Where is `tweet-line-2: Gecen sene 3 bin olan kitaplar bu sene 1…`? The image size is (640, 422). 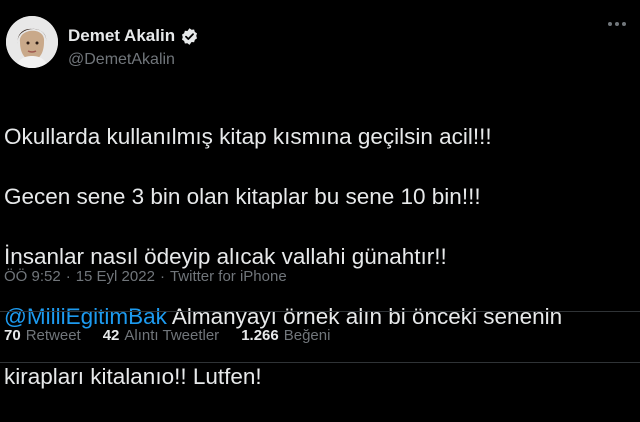
tweet-line-2: Gecen sene 3 bin olan kitaplar bu sene 1… is located at coordinates (242, 196).